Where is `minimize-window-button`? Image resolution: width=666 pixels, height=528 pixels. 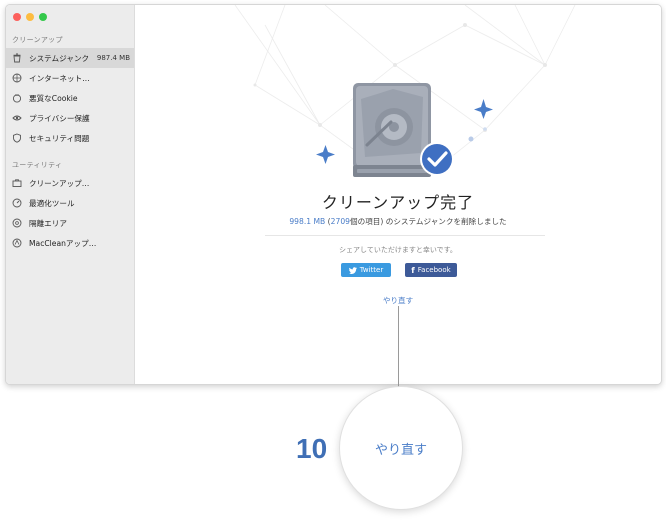 minimize-window-button is located at coordinates (30, 17).